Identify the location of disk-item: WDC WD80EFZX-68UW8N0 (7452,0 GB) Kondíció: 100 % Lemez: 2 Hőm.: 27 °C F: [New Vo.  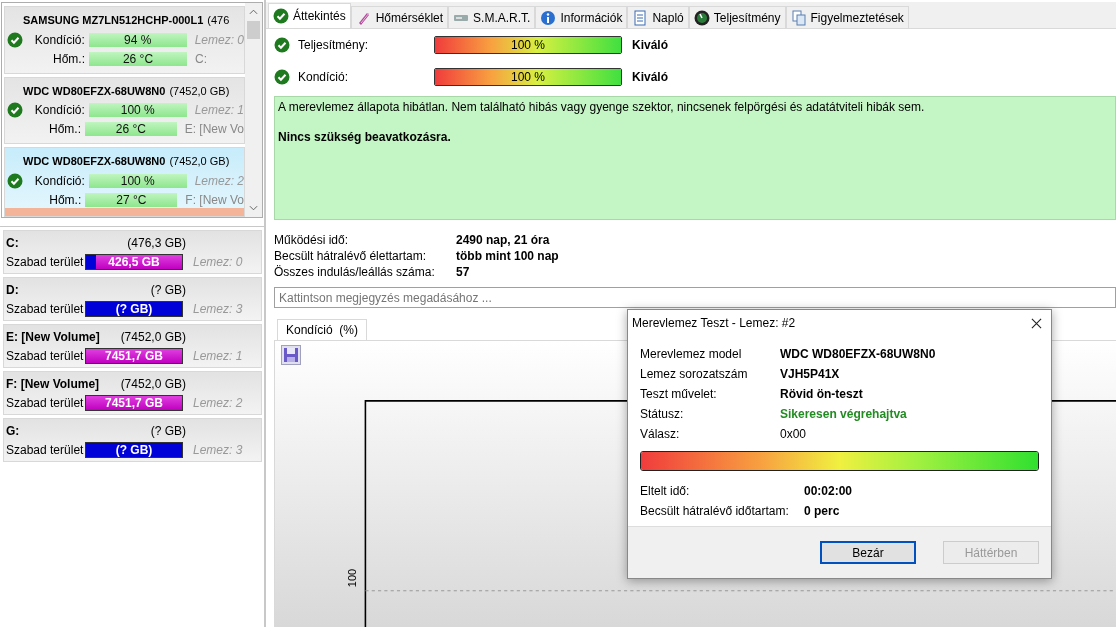
(124, 182).